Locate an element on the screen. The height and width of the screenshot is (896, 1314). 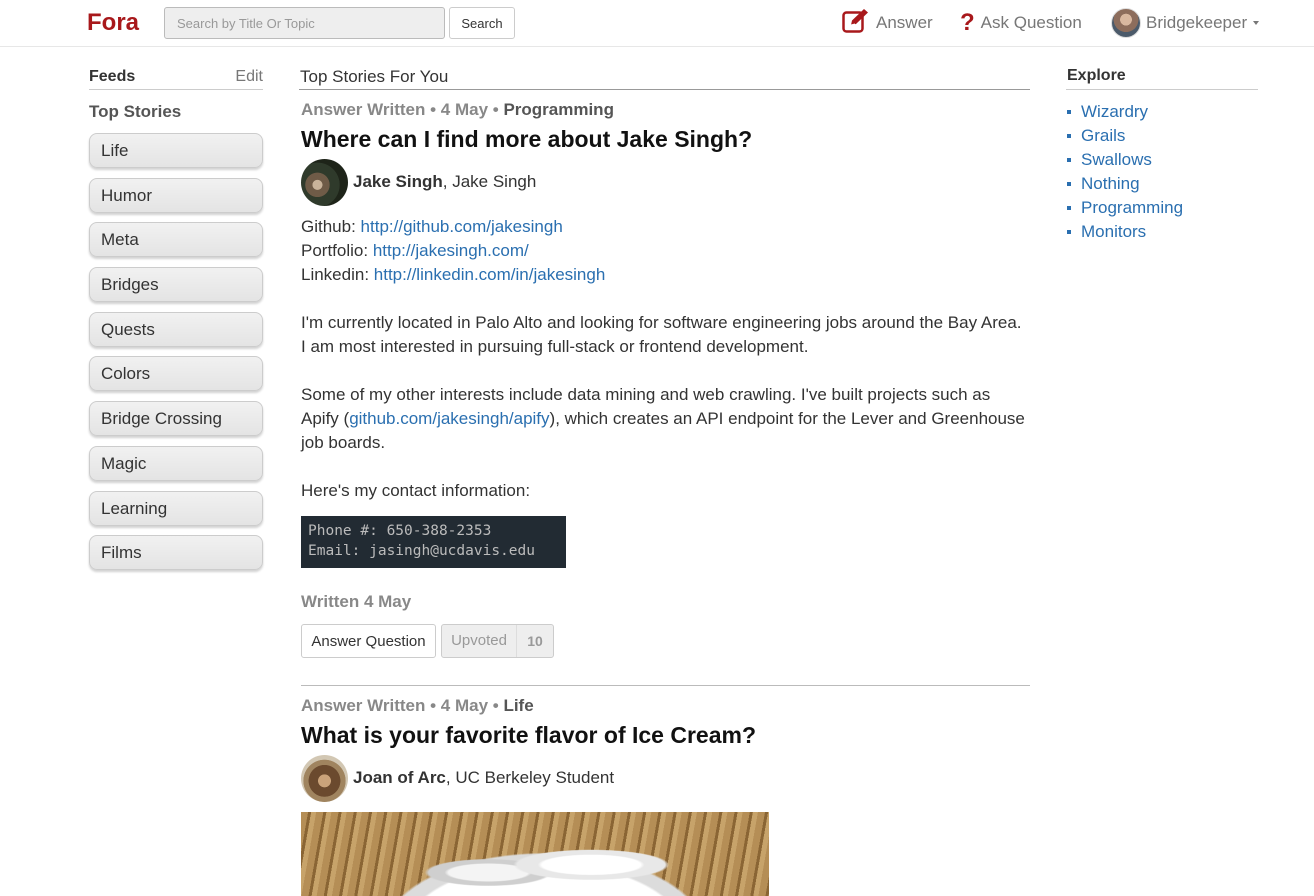
explore-link-wizardry: Wizardry is located at coordinates (1114, 112).